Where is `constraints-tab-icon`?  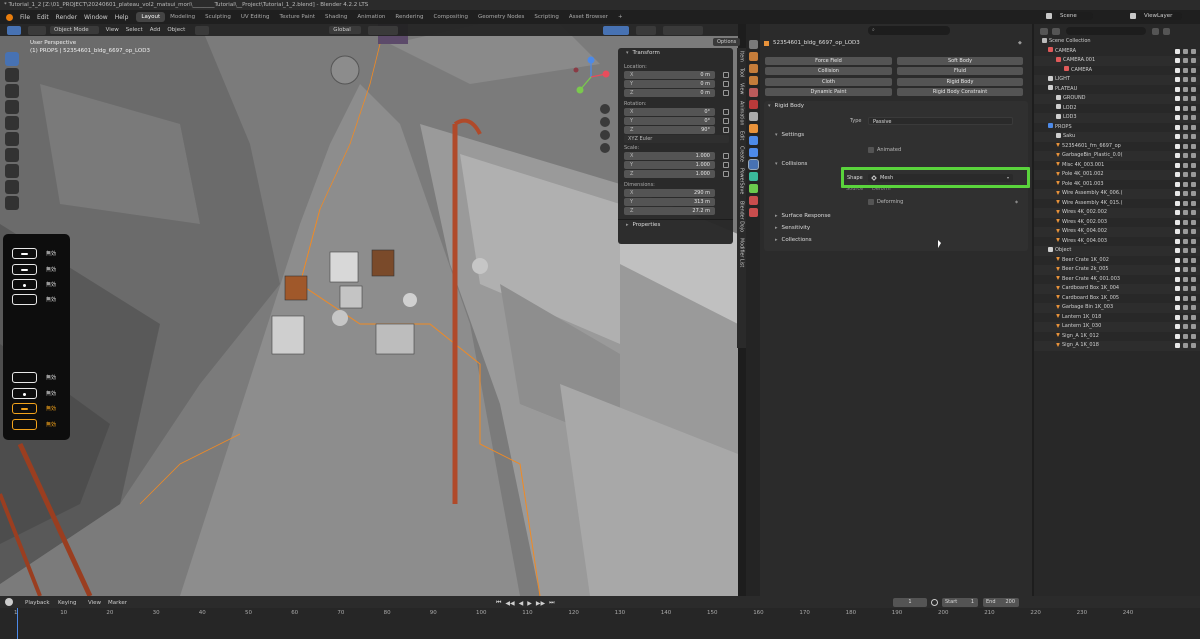 constraints-tab-icon is located at coordinates (753, 176).